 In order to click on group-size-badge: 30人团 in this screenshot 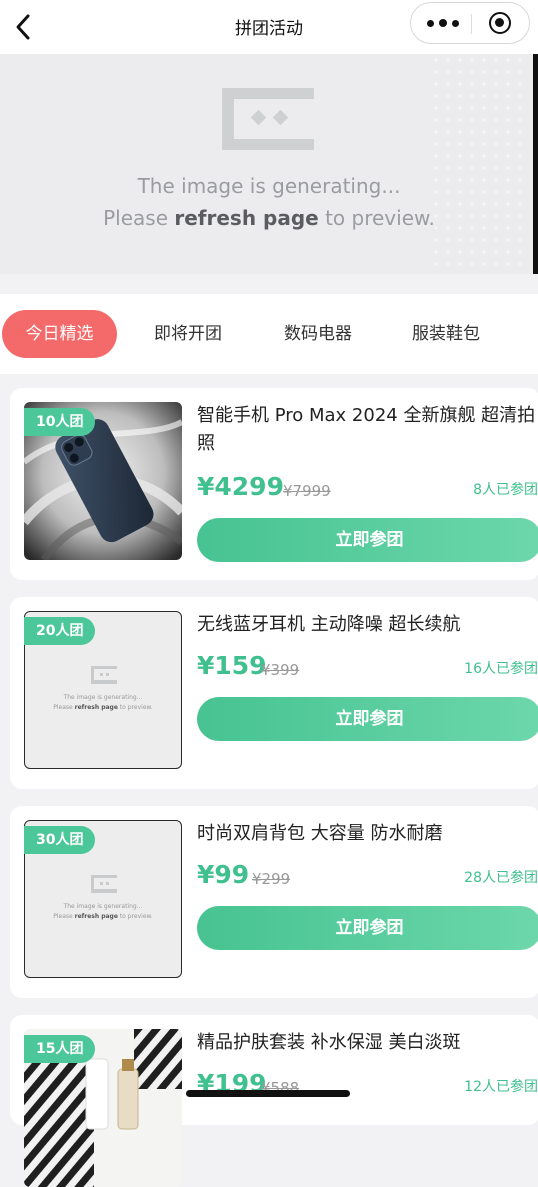, I will do `click(60, 840)`.